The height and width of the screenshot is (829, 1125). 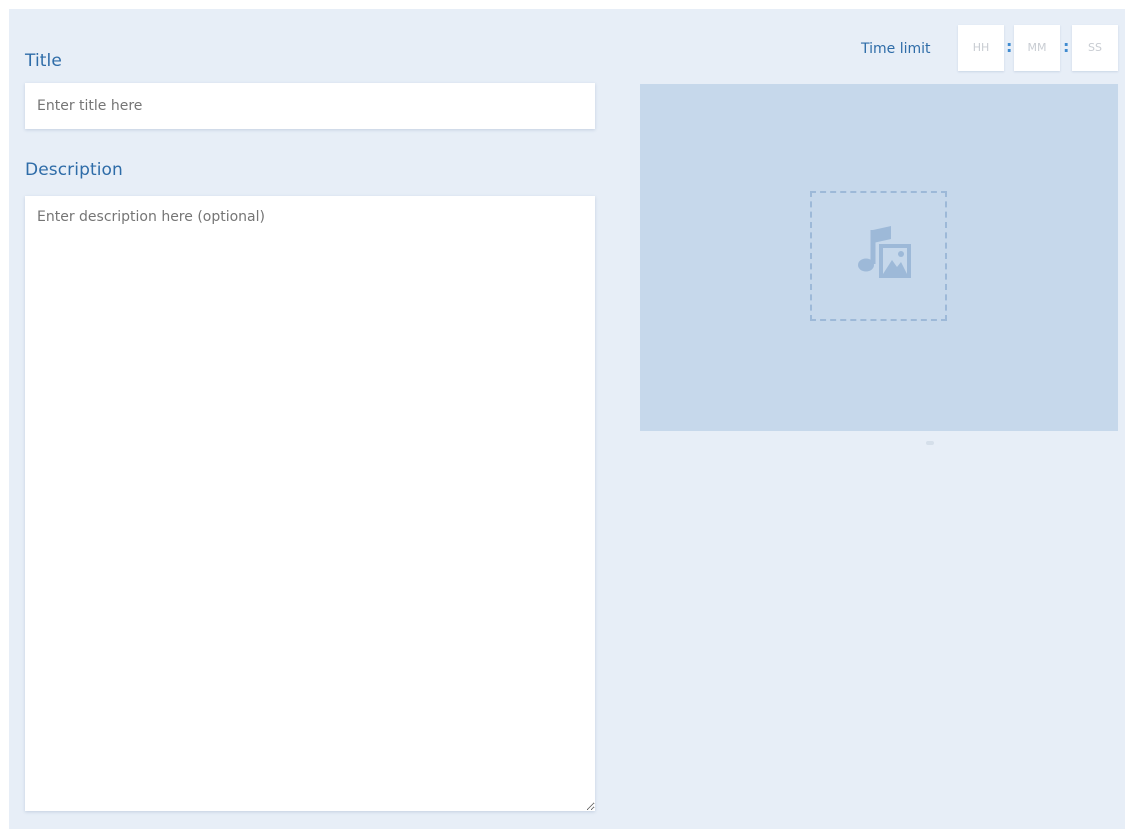 What do you see at coordinates (930, 443) in the screenshot?
I see `drag-indicator` at bounding box center [930, 443].